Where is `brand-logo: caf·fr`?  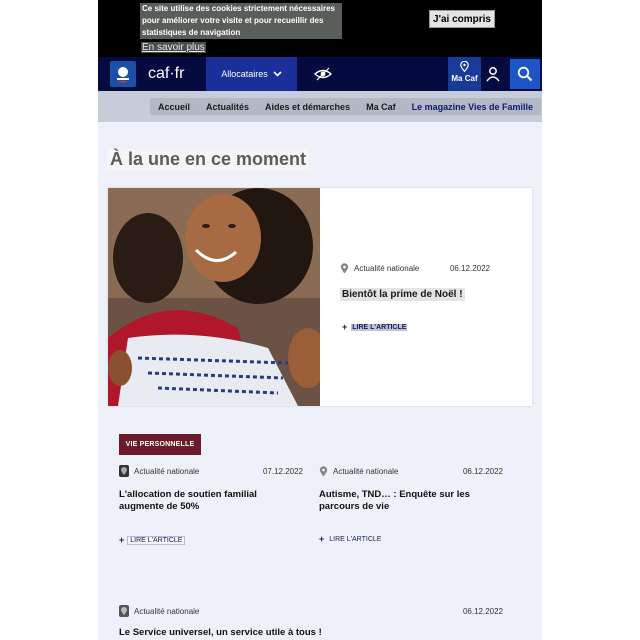
brand-logo: caf·fr is located at coordinates (166, 74).